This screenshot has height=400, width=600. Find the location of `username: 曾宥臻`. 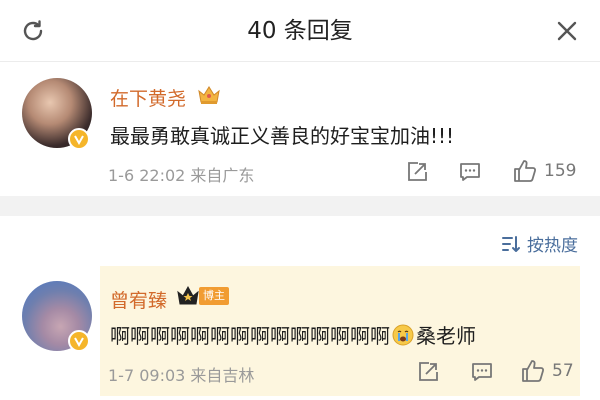

username: 曾宥臻 is located at coordinates (138, 299).